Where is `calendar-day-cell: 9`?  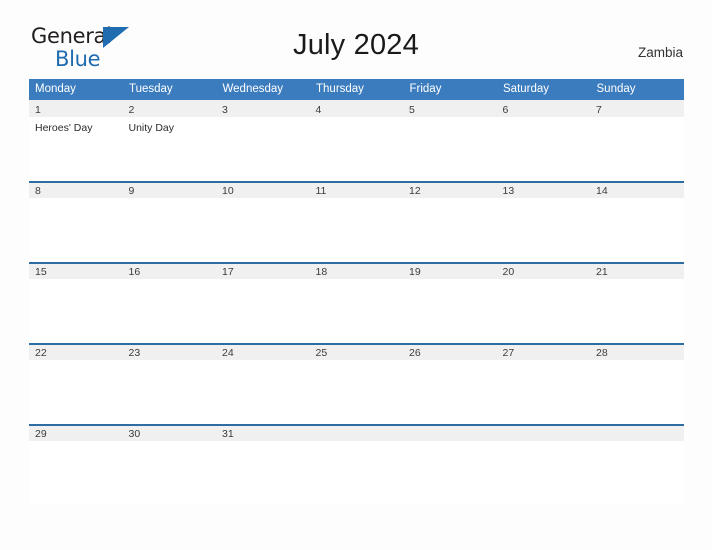
calendar-day-cell: 9 is located at coordinates (169, 221).